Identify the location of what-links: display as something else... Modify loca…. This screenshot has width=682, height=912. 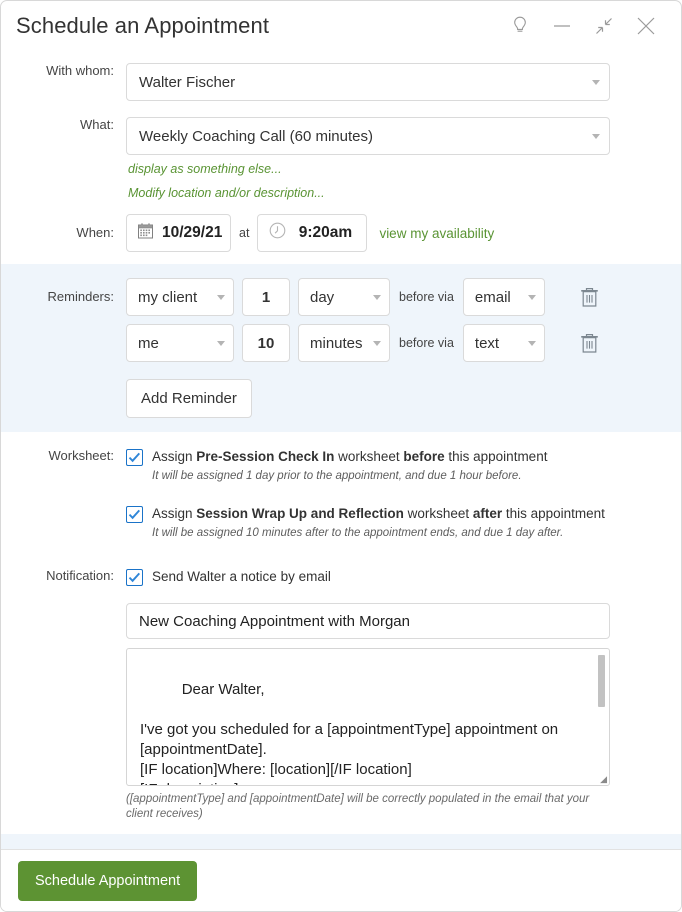
(403, 181).